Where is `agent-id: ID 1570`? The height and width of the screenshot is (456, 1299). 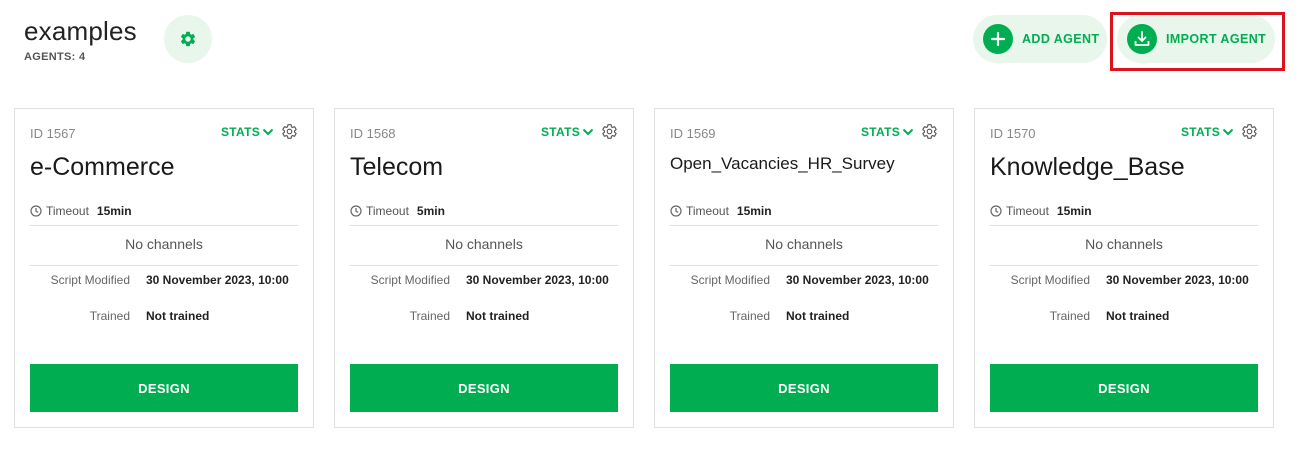
agent-id: ID 1570 is located at coordinates (1013, 133).